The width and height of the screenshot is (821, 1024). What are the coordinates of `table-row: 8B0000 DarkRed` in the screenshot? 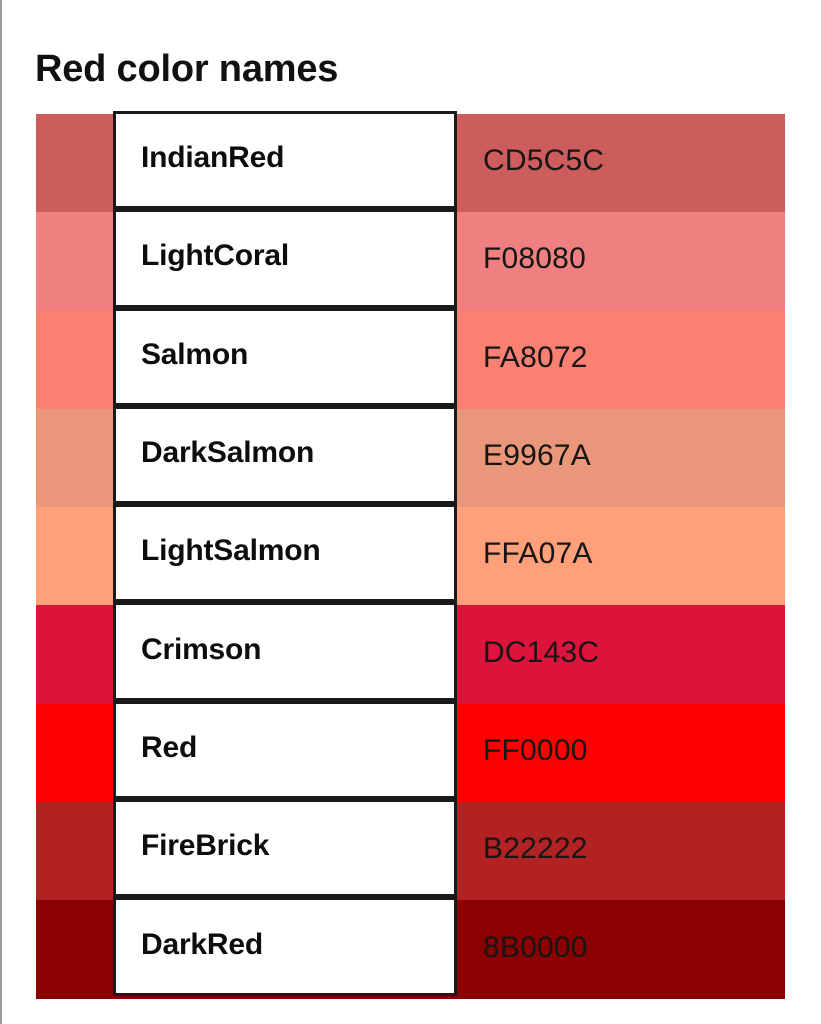 It's located at (410, 948).